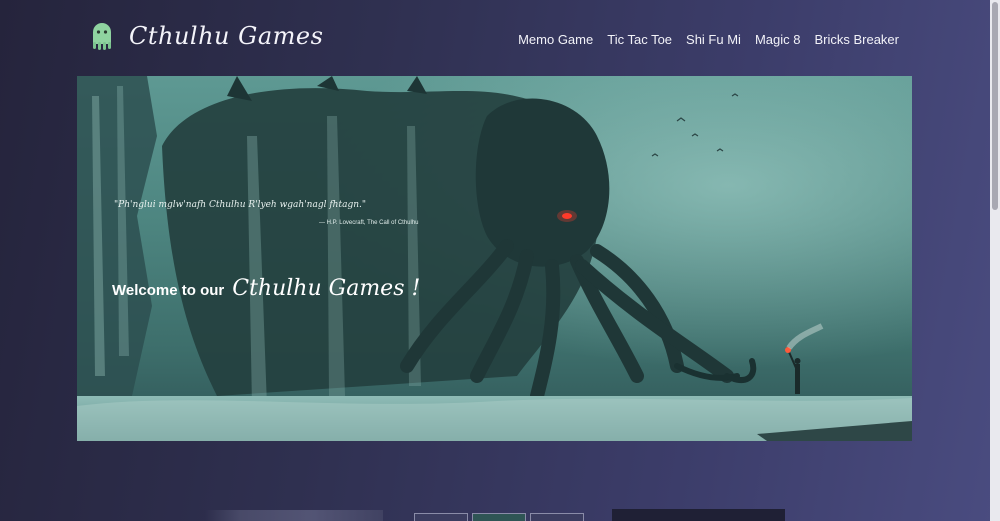 The width and height of the screenshot is (1000, 521). Describe the element at coordinates (713, 39) in the screenshot. I see `nav-link-shi-fu-mi: Shi Fu Mi` at that location.